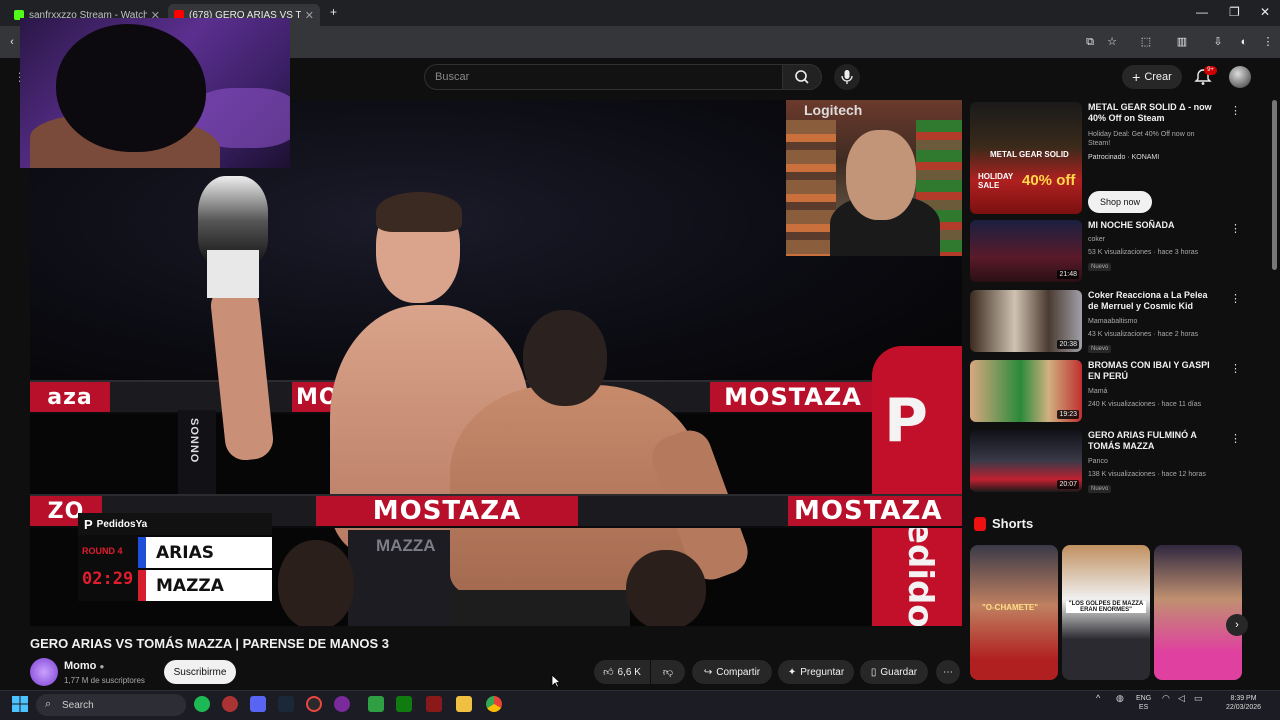 This screenshot has height=720, width=1280. What do you see at coordinates (1268, 42) in the screenshot?
I see `browser-menu-icon: ⋮` at bounding box center [1268, 42].